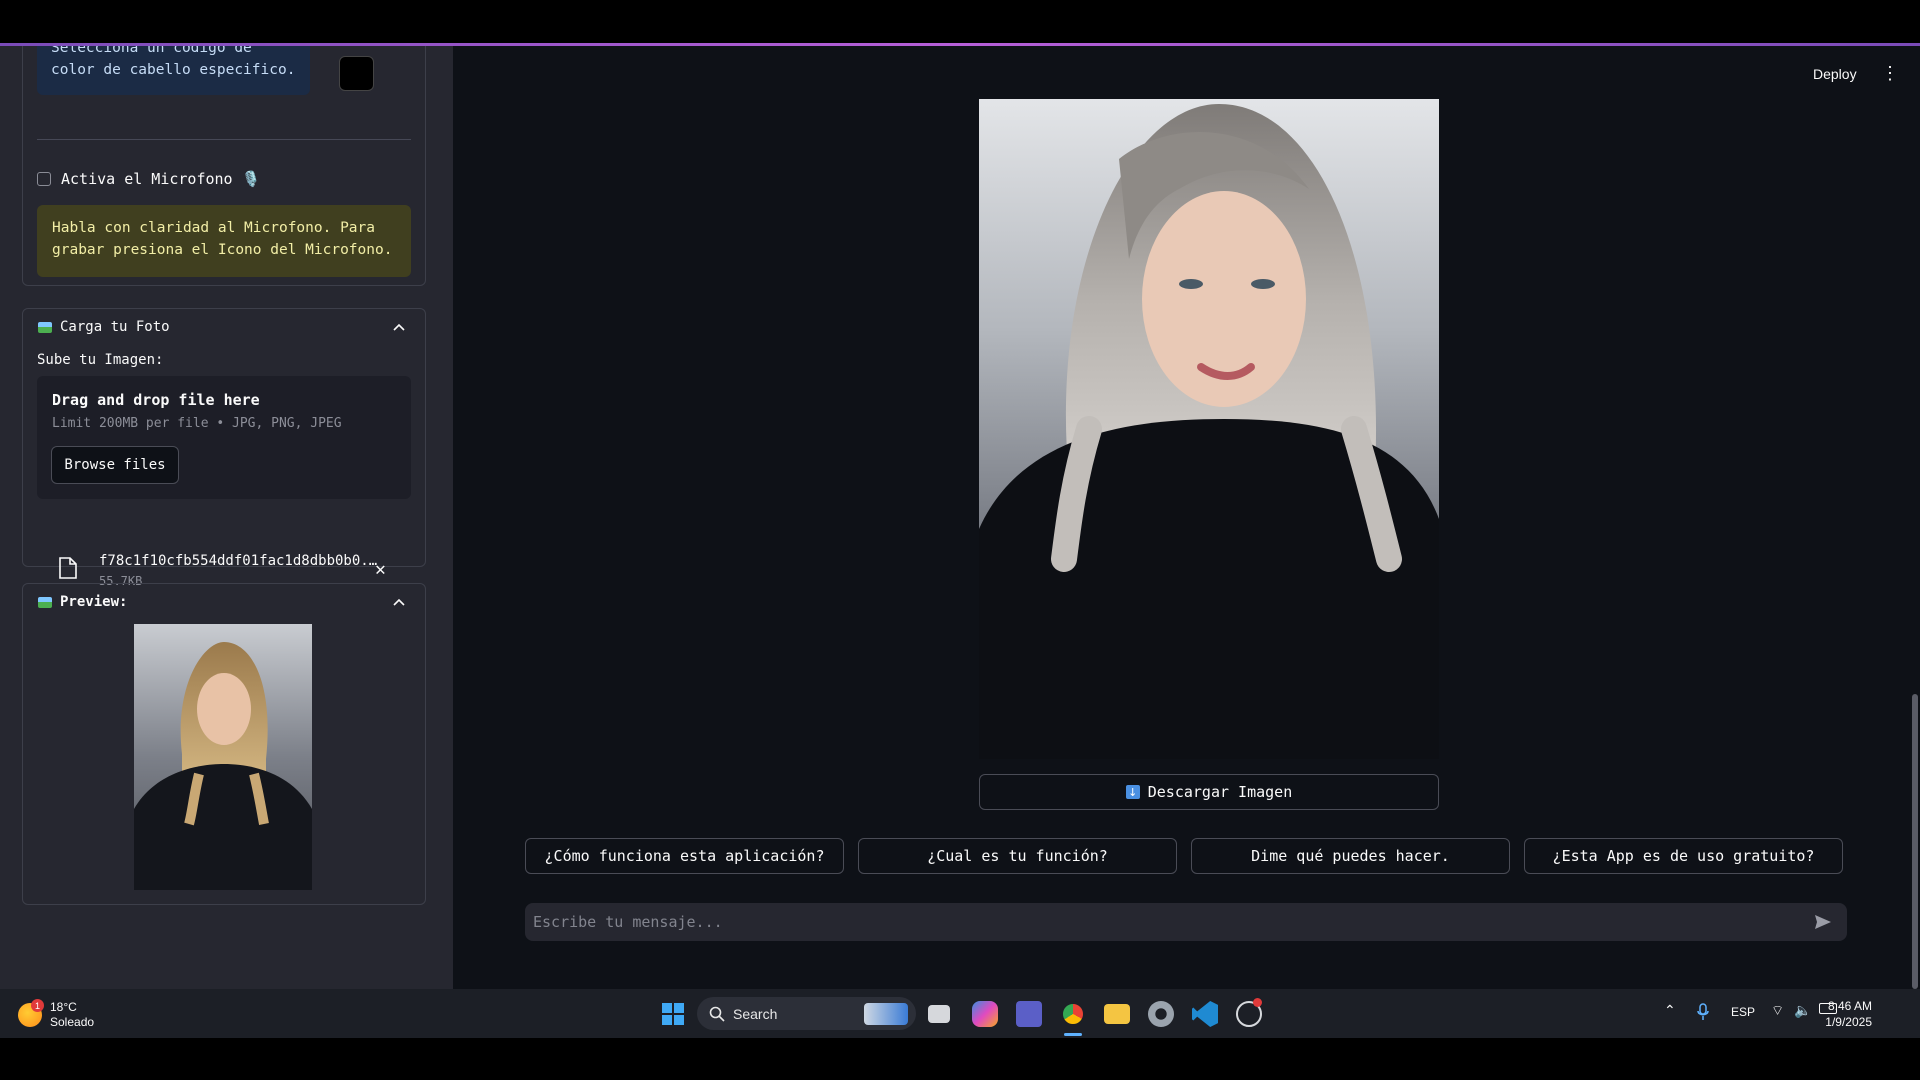  I want to click on suggestion-chip: Dime qué puedes hacer., so click(1350, 856).